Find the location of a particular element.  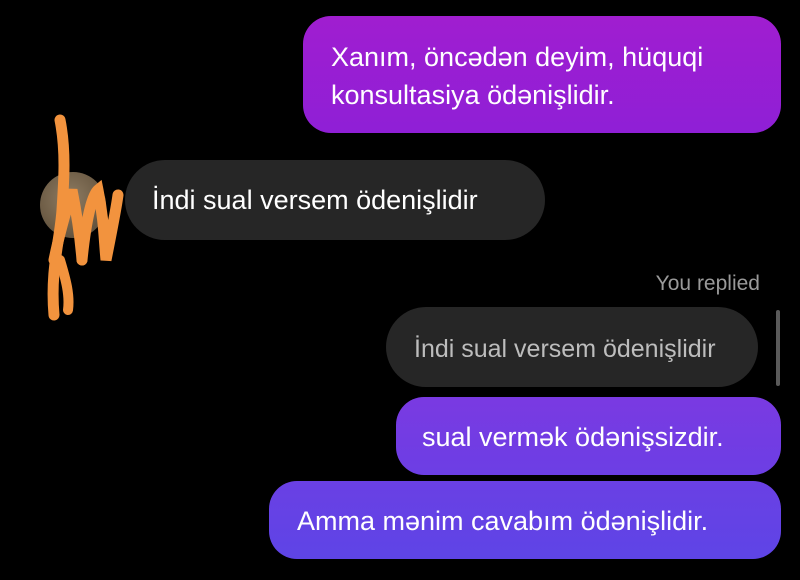

message-text-line: Xanım, öncədən deyim, hüquqi is located at coordinates (517, 57).